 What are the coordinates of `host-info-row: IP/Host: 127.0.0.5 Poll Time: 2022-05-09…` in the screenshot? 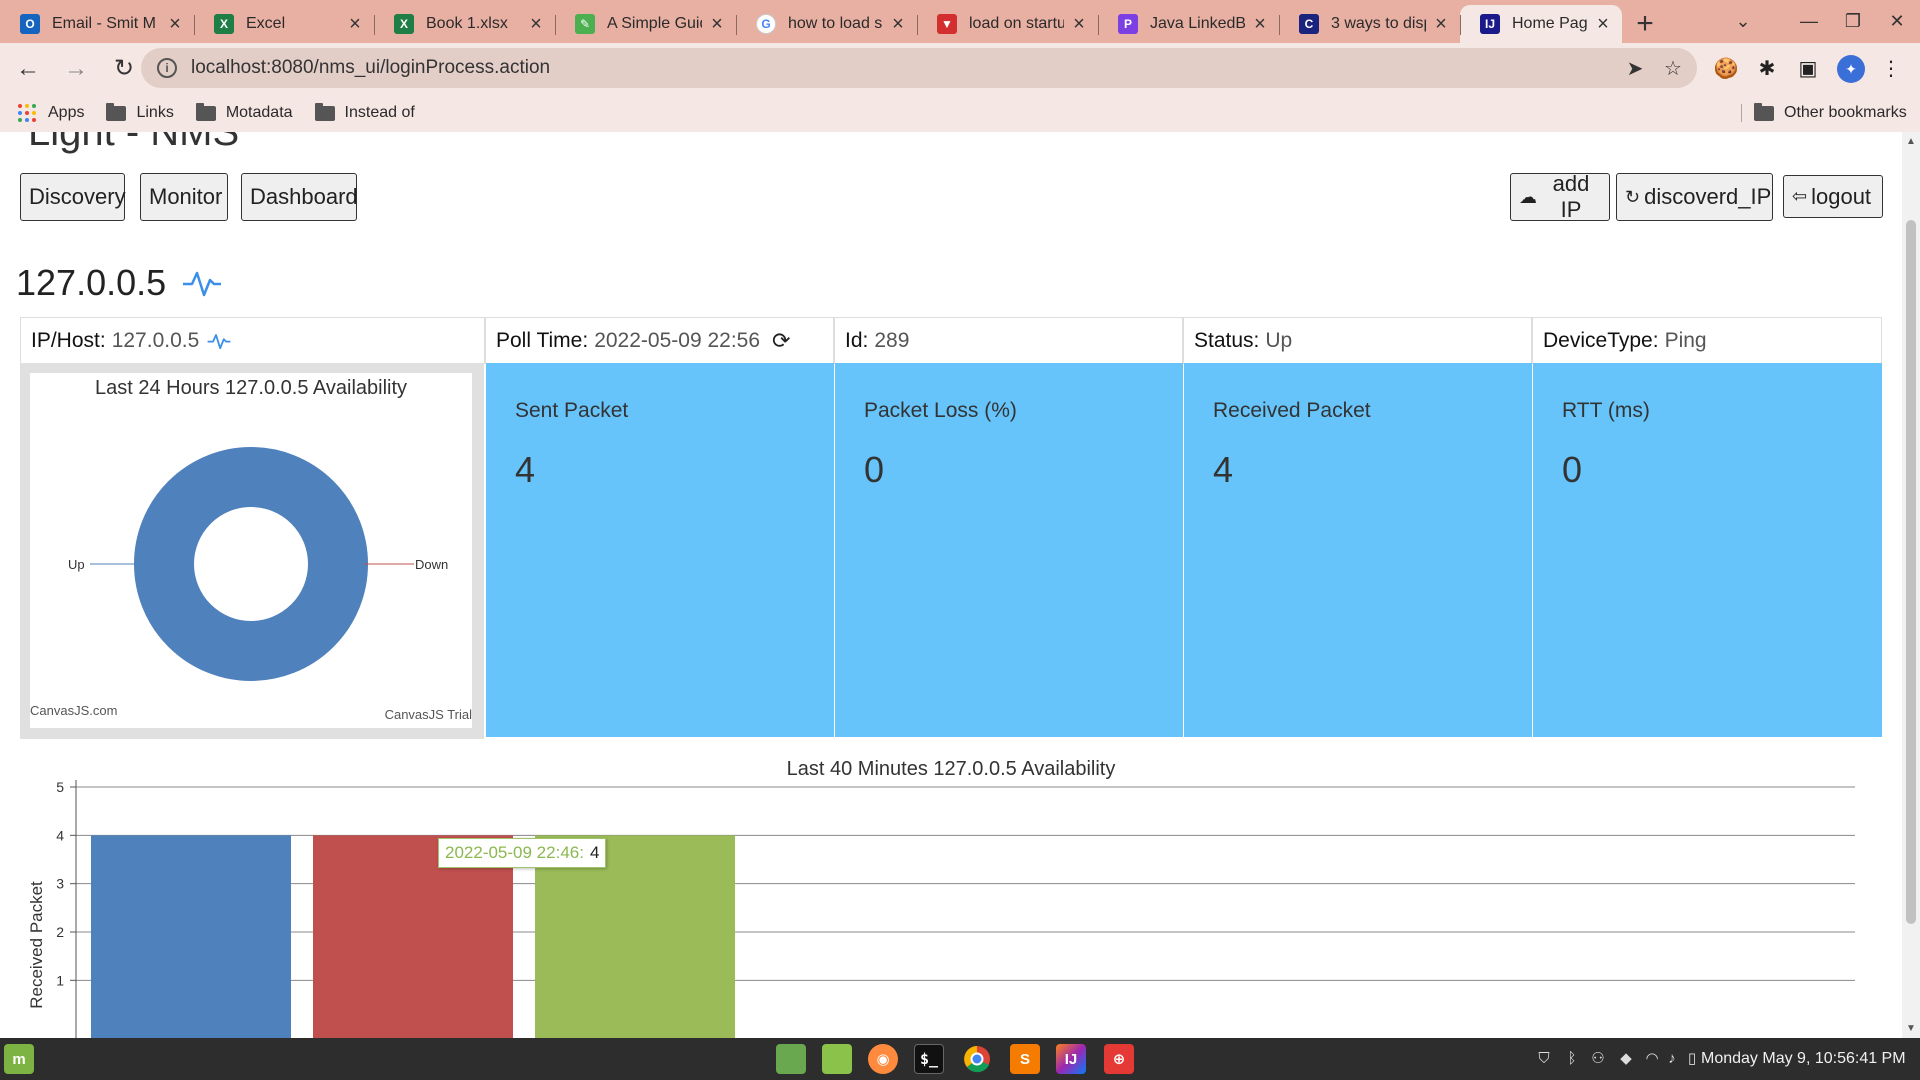 It's located at (951, 340).